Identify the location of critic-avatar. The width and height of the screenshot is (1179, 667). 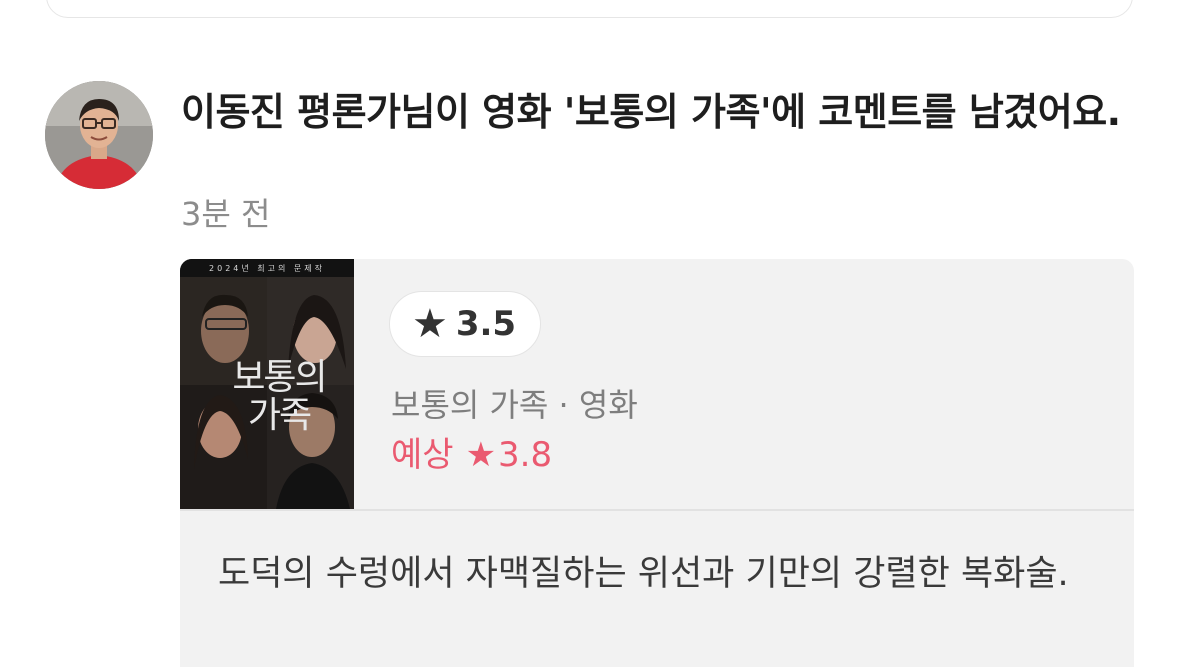
(99, 135).